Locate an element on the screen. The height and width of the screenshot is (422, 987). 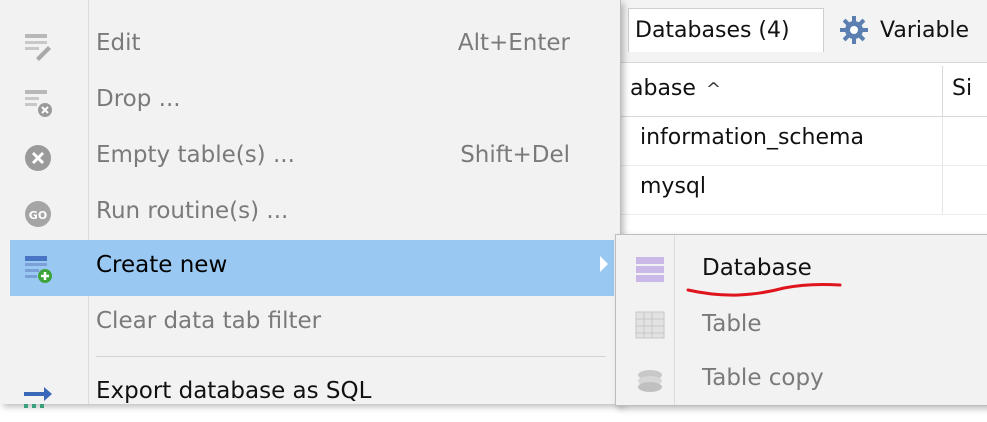
table-copy-icon is located at coordinates (650, 381).